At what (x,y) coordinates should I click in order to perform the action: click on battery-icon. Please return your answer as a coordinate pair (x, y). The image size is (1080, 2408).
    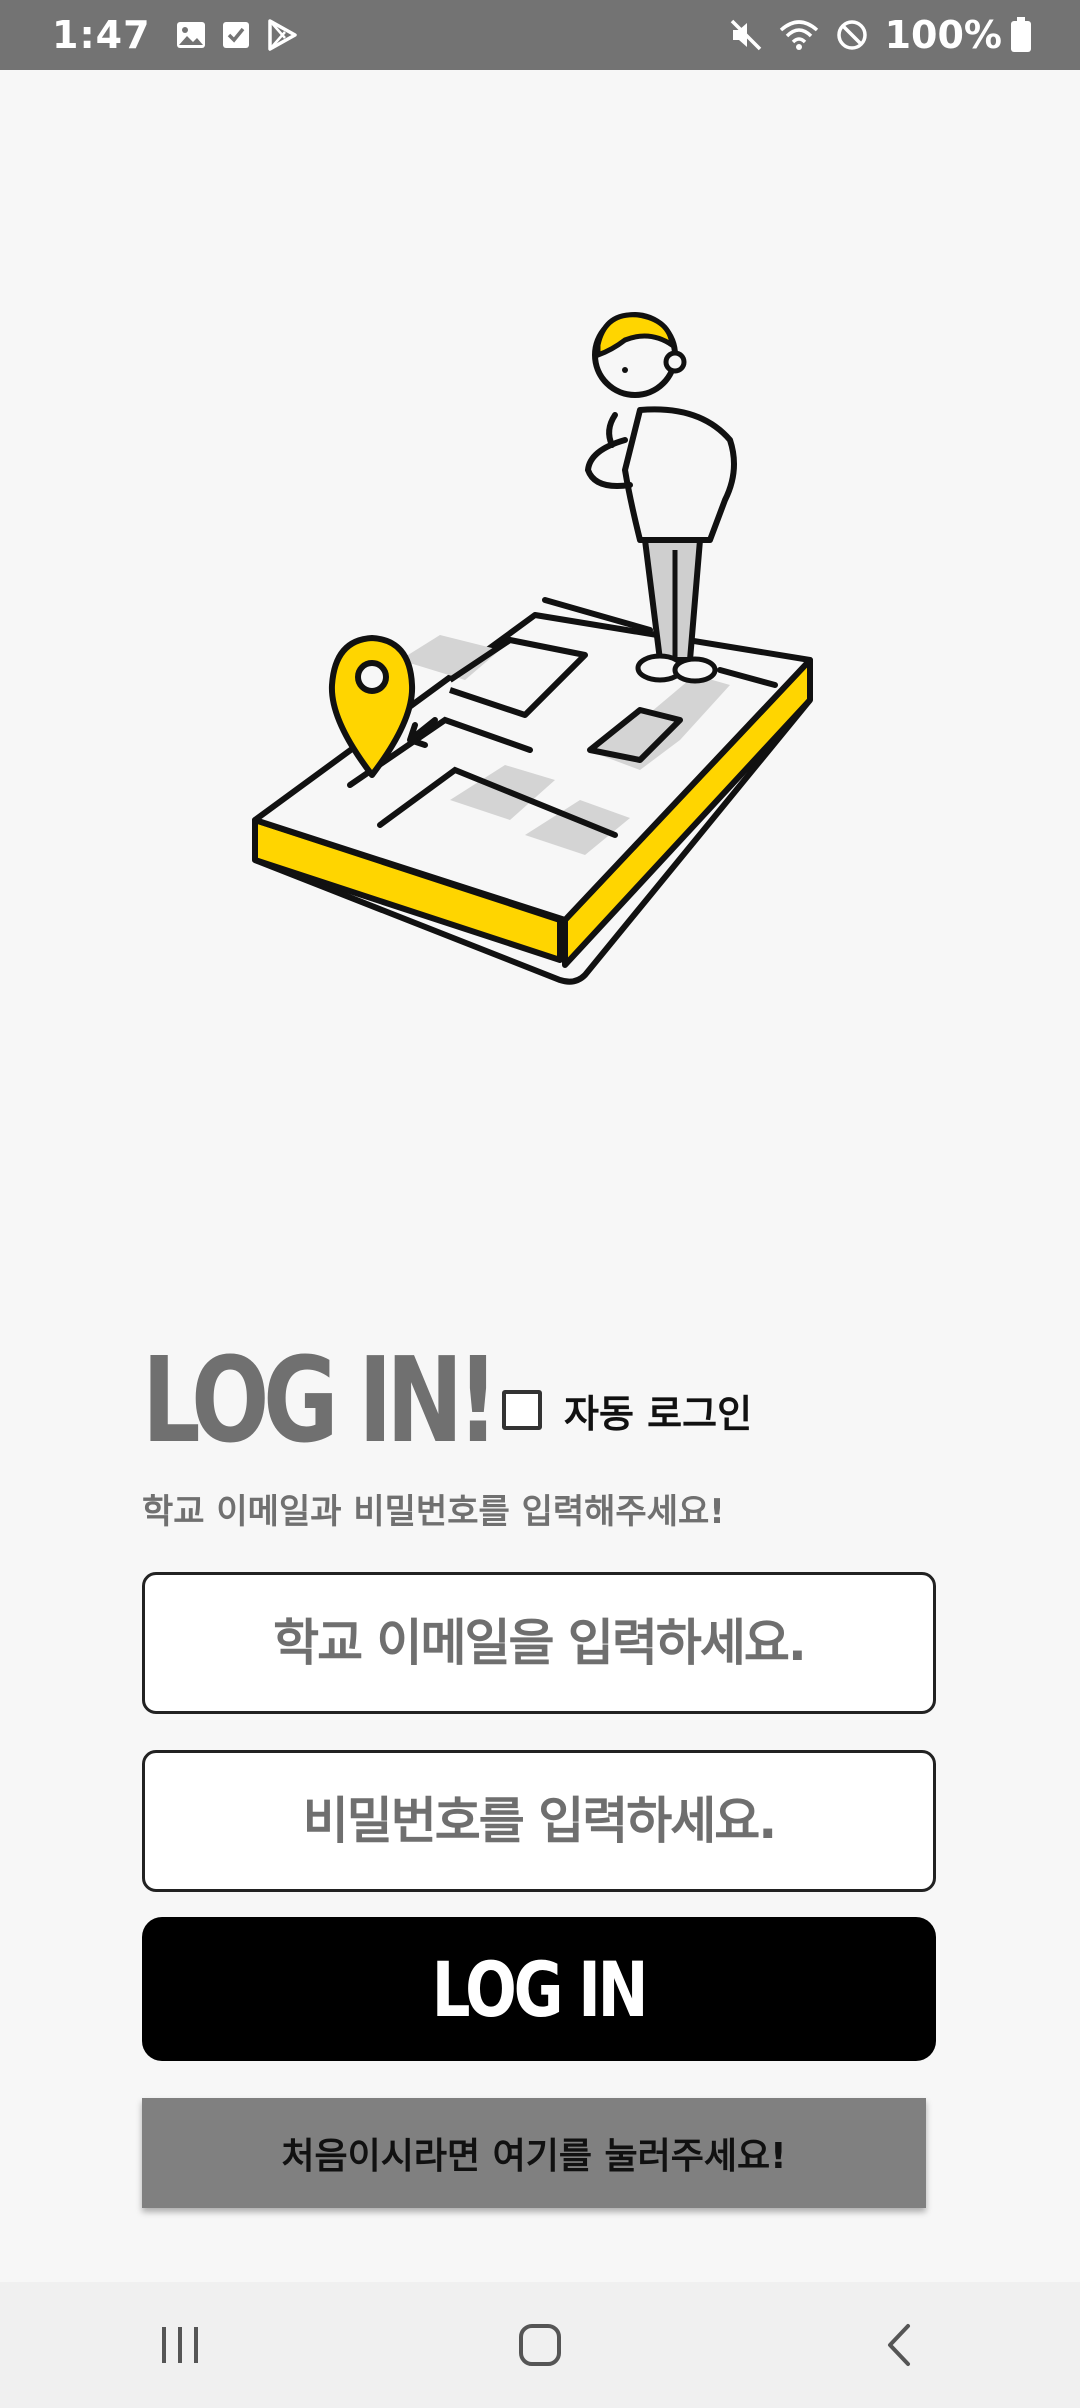
    Looking at the image, I should click on (1021, 35).